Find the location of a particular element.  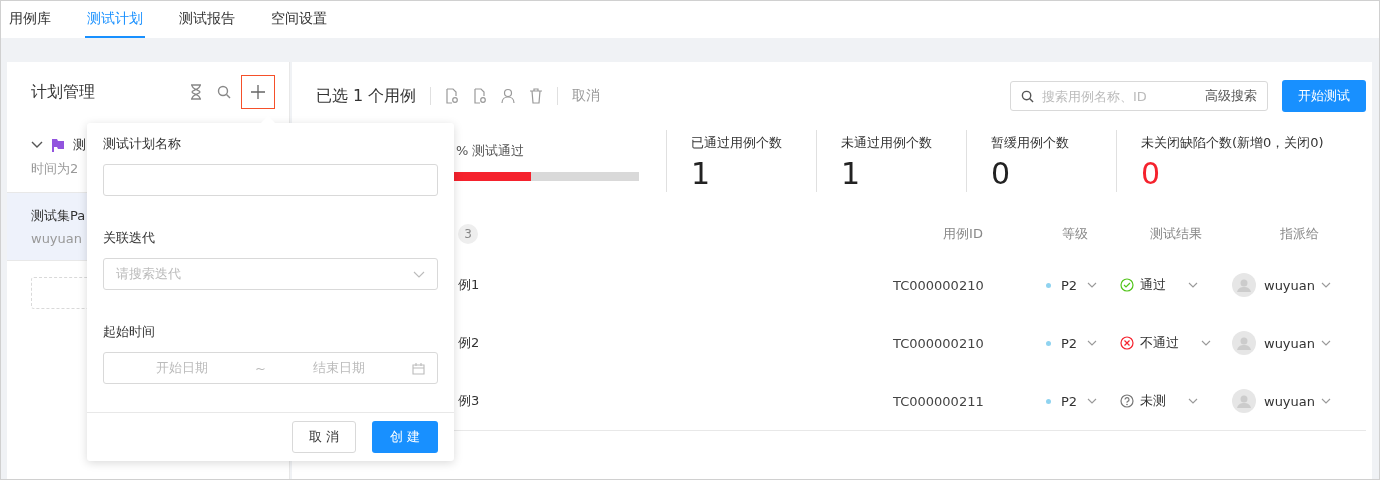

nav-tab: 用例库 is located at coordinates (30, 19).